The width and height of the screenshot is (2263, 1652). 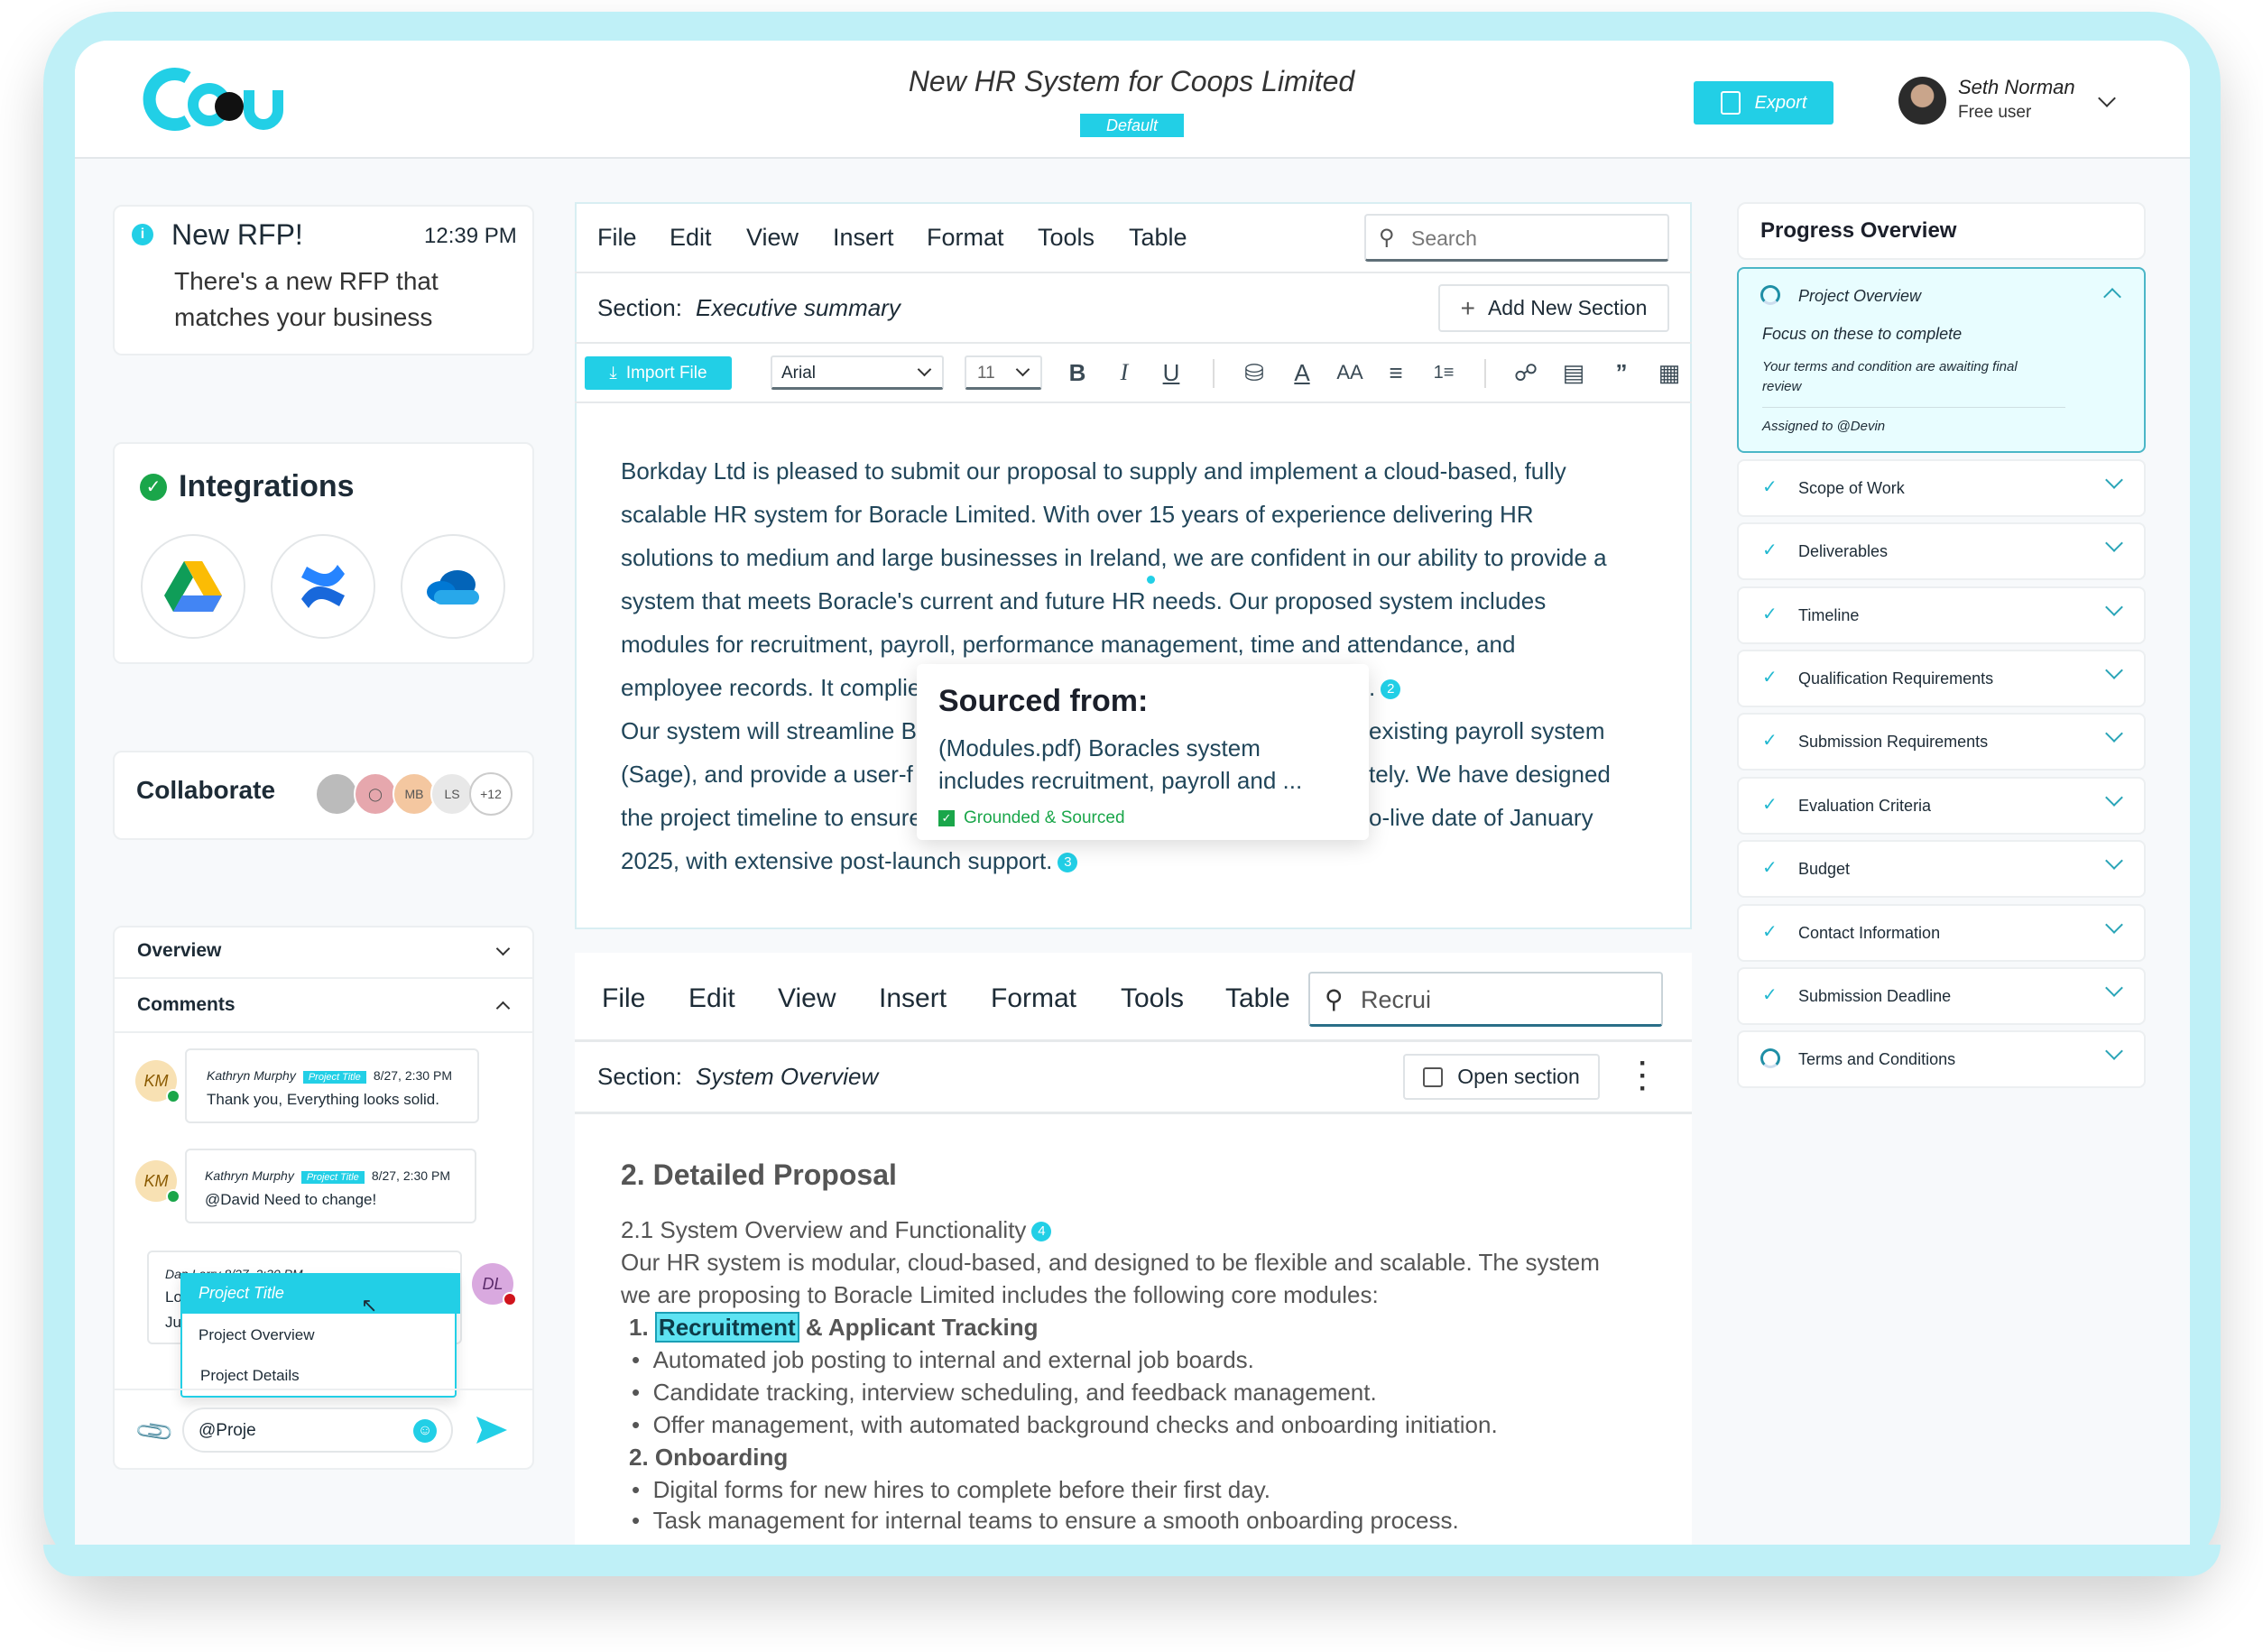 What do you see at coordinates (1942, 933) in the screenshot?
I see `progress-item: ✓ Contact Information` at bounding box center [1942, 933].